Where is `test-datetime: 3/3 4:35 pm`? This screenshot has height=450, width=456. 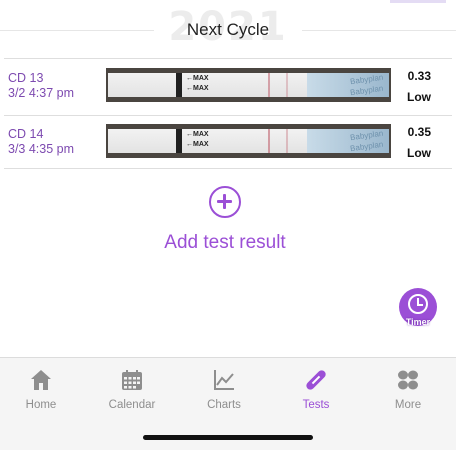 test-datetime: 3/3 4:35 pm is located at coordinates (41, 149).